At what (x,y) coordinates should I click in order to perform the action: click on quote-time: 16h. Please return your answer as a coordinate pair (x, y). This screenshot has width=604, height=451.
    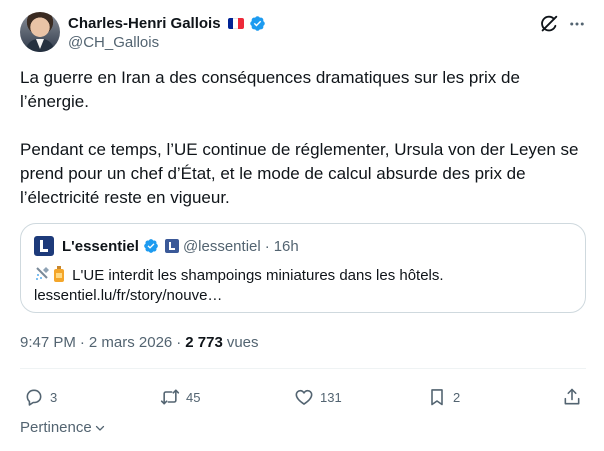
    Looking at the image, I should click on (286, 246).